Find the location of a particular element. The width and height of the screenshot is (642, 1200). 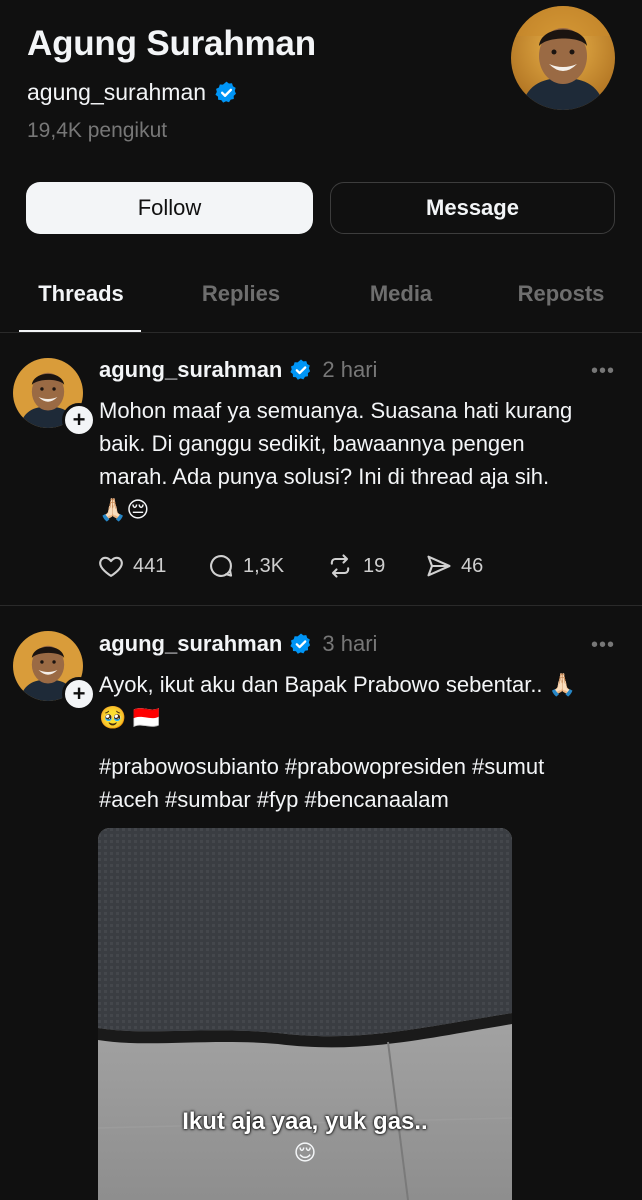

post-hashtags: #aceh #sumbar #fyp #bencanaalam is located at coordinates (361, 799).